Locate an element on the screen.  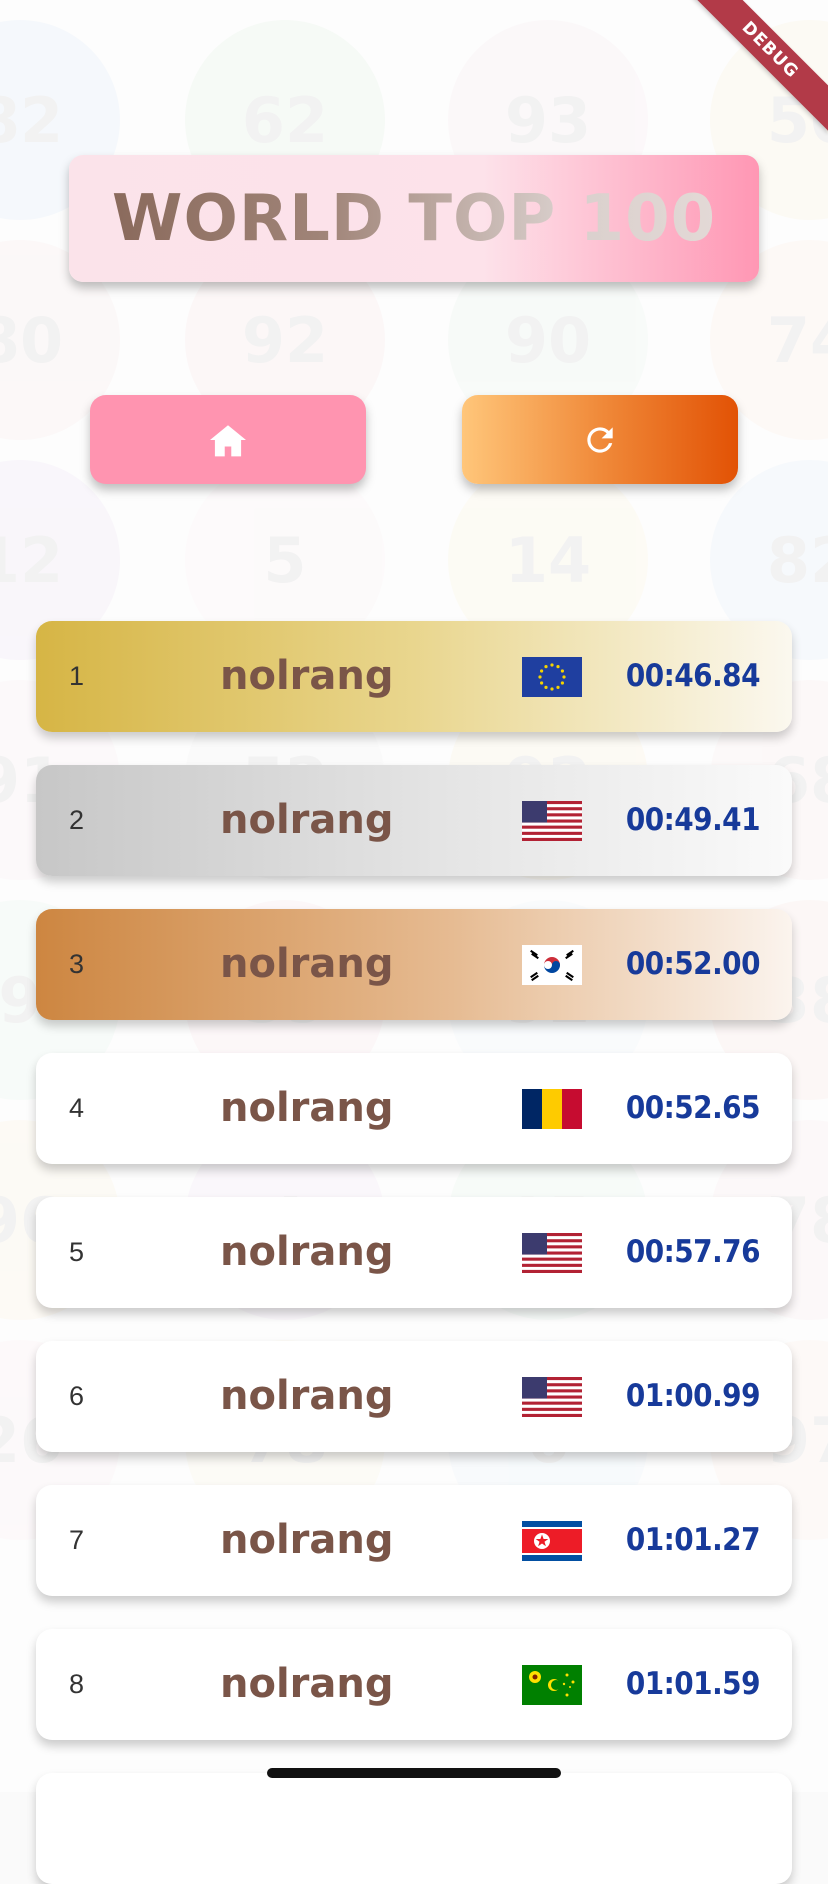
finish-time: 00:52.65 is located at coordinates (693, 1108).